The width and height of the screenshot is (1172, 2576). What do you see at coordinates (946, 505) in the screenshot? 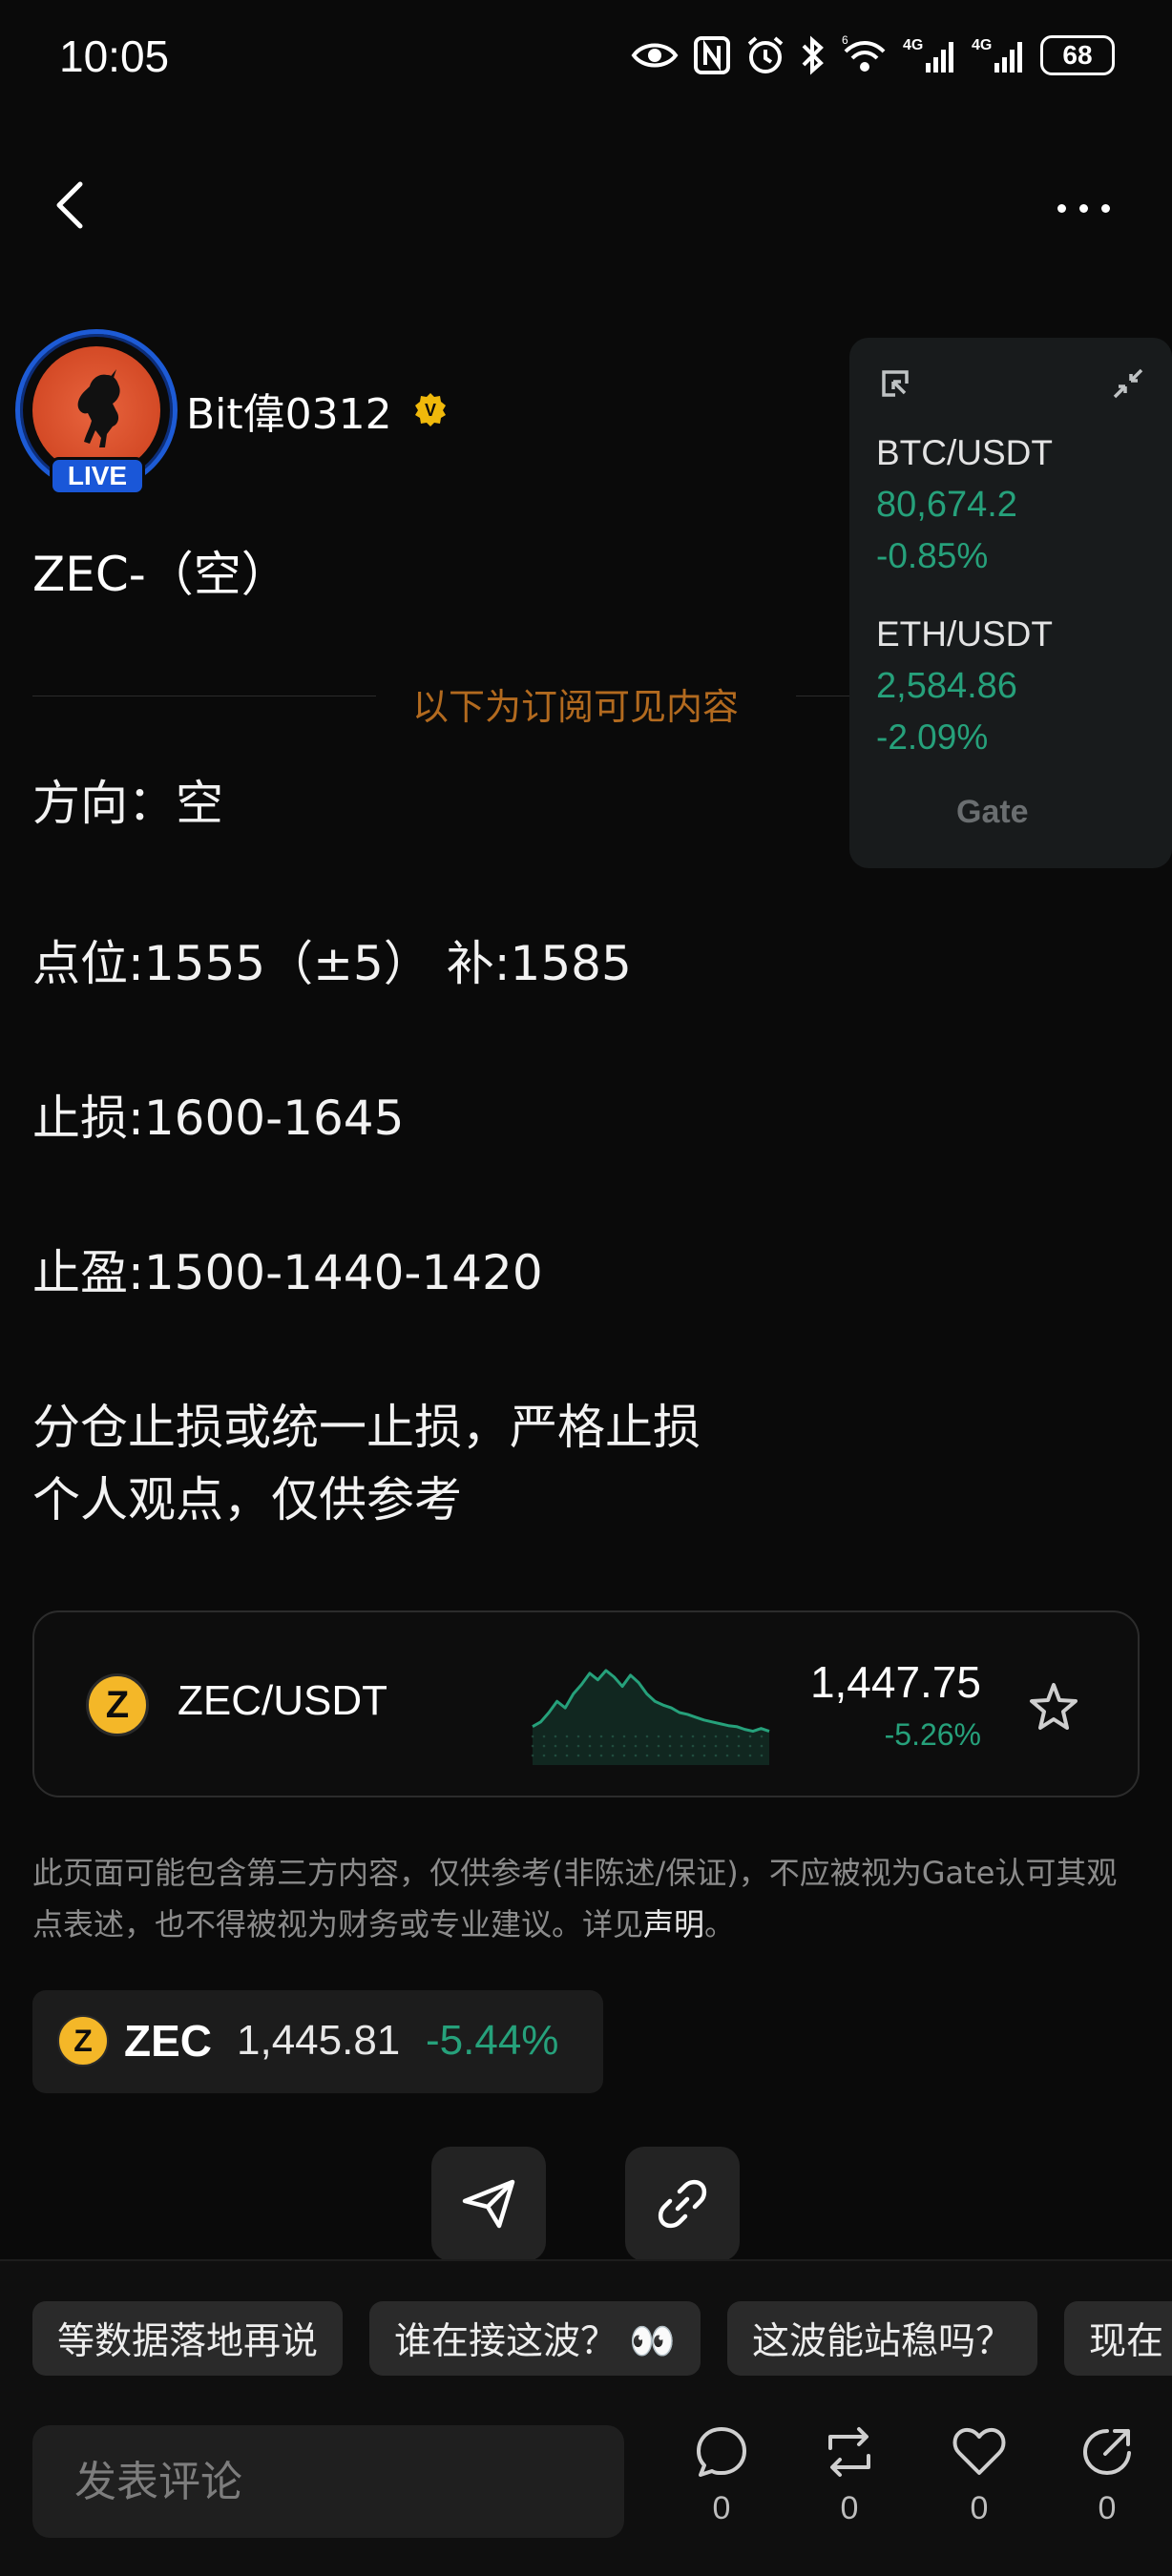
I see `widget-price-btc: 80,674.2` at bounding box center [946, 505].